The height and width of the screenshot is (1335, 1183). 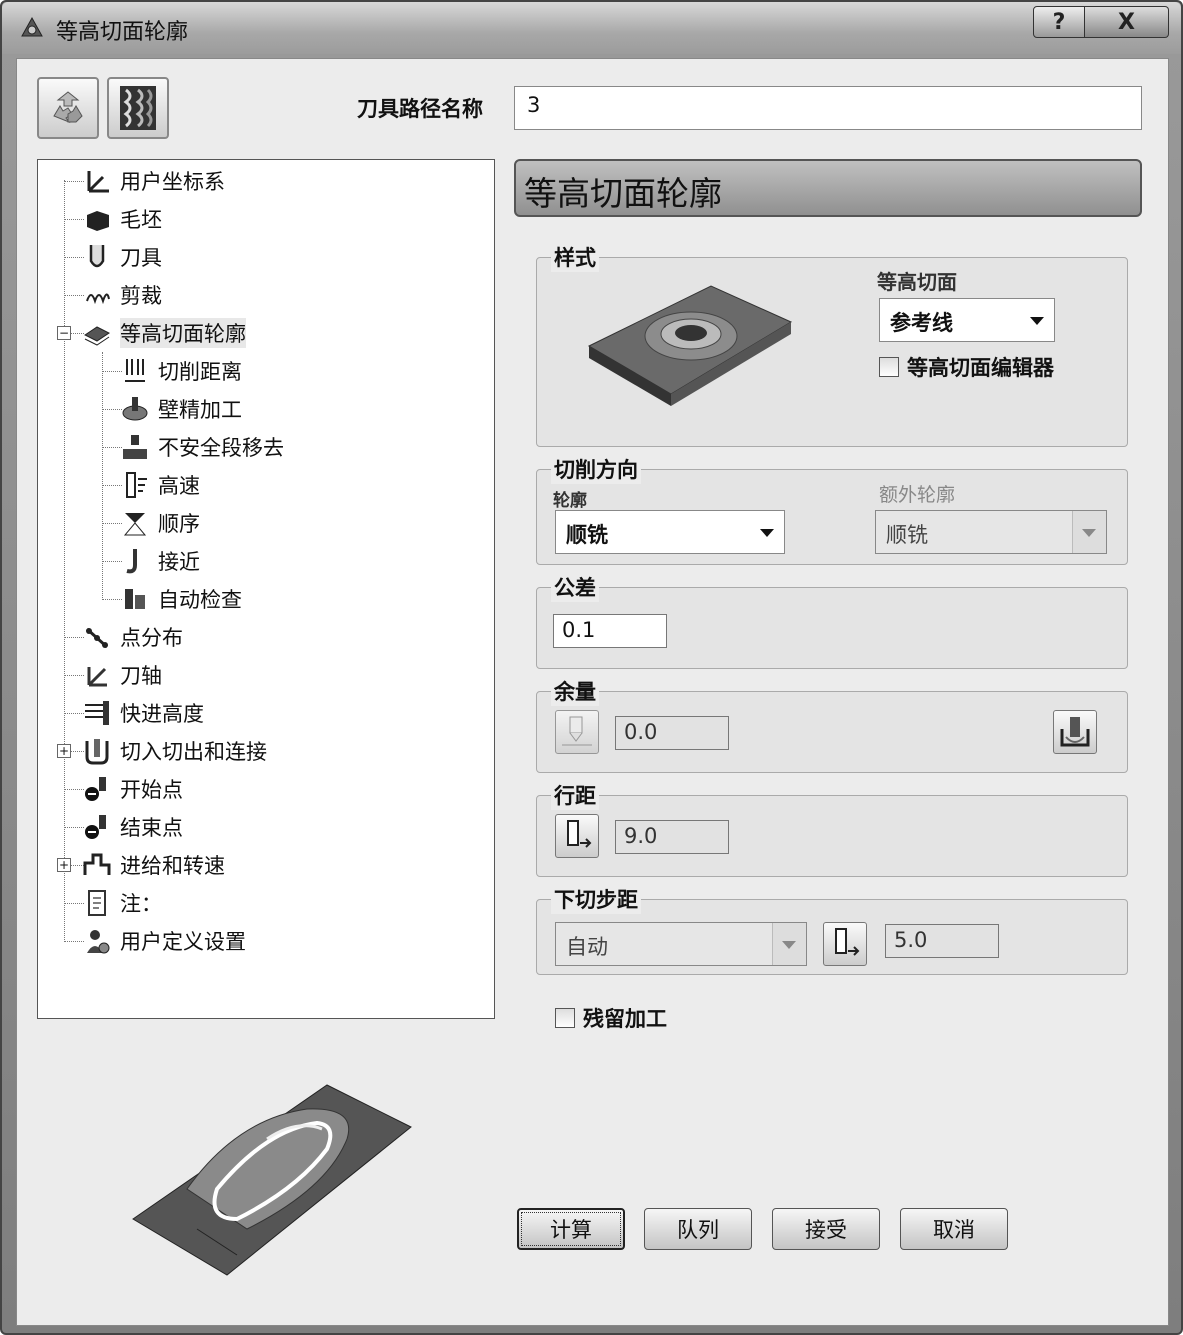 I want to click on ball-tool-icon, so click(x=97, y=257).